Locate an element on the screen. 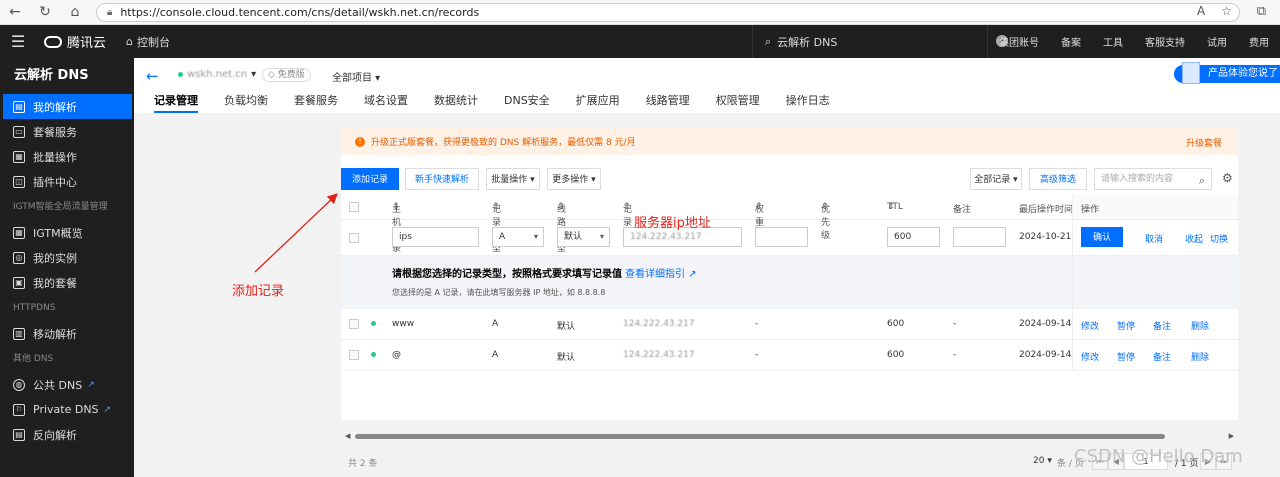 This screenshot has height=477, width=1280. watermark: CSDN @Hello Dam is located at coordinates (1158, 456).